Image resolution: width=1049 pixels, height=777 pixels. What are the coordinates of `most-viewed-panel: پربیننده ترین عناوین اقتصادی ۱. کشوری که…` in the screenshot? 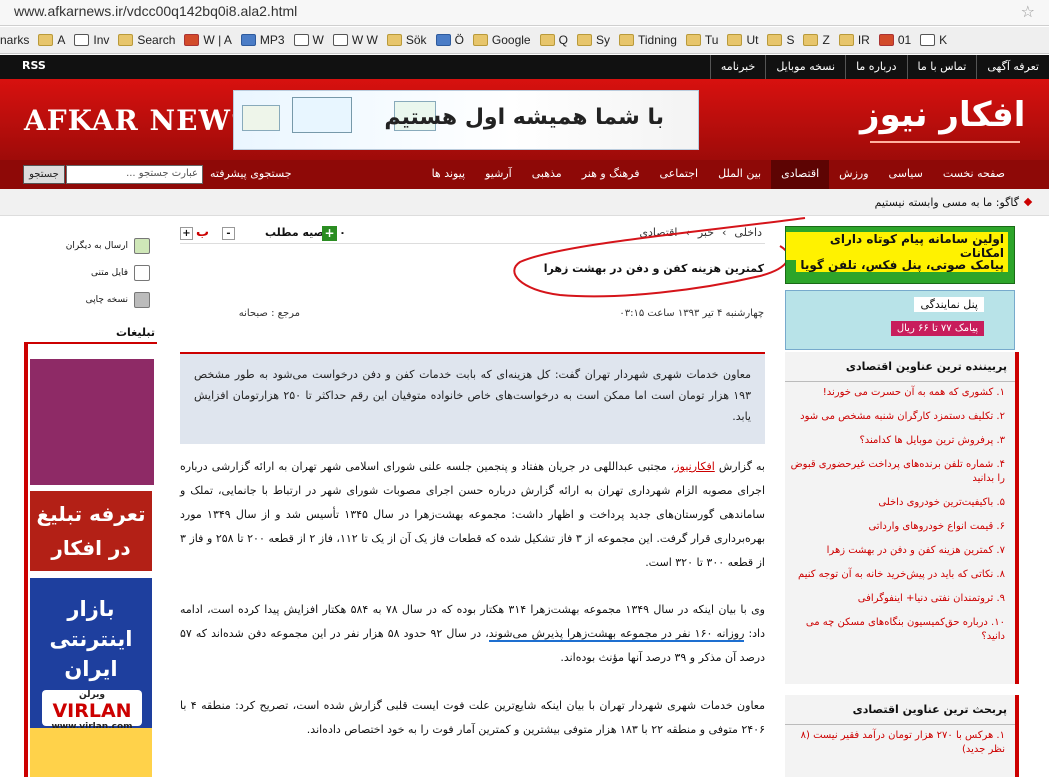 It's located at (902, 518).